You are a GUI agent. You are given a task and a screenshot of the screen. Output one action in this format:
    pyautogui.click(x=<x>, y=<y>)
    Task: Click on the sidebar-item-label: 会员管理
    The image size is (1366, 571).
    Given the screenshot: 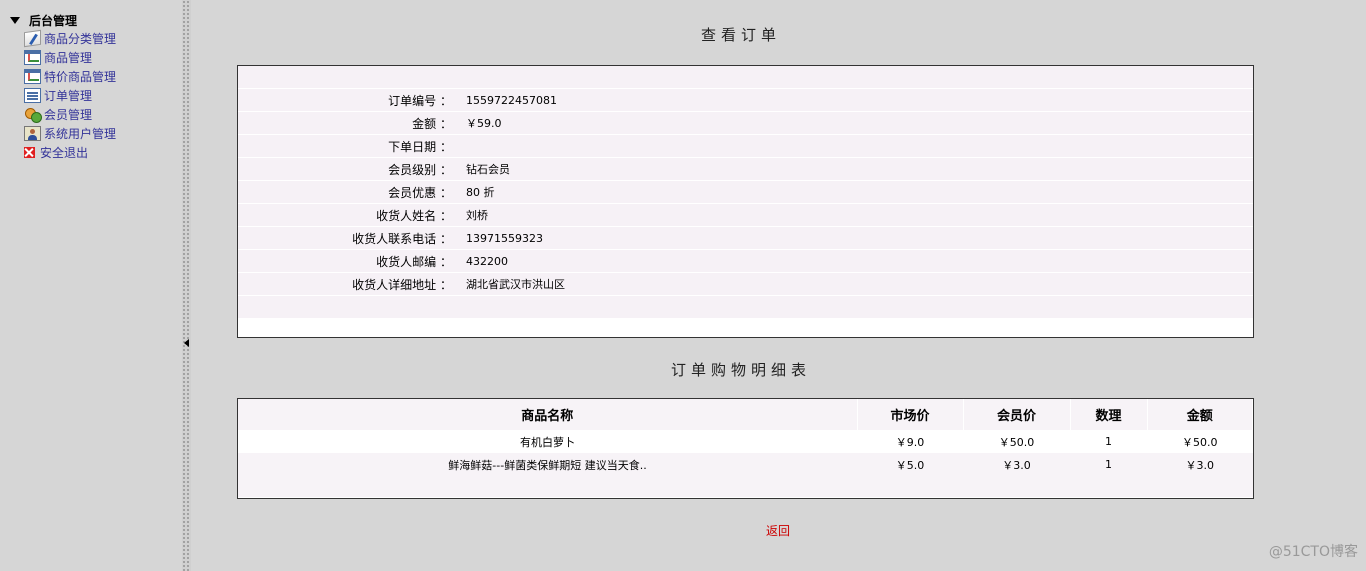 What is the action you would take?
    pyautogui.click(x=68, y=115)
    